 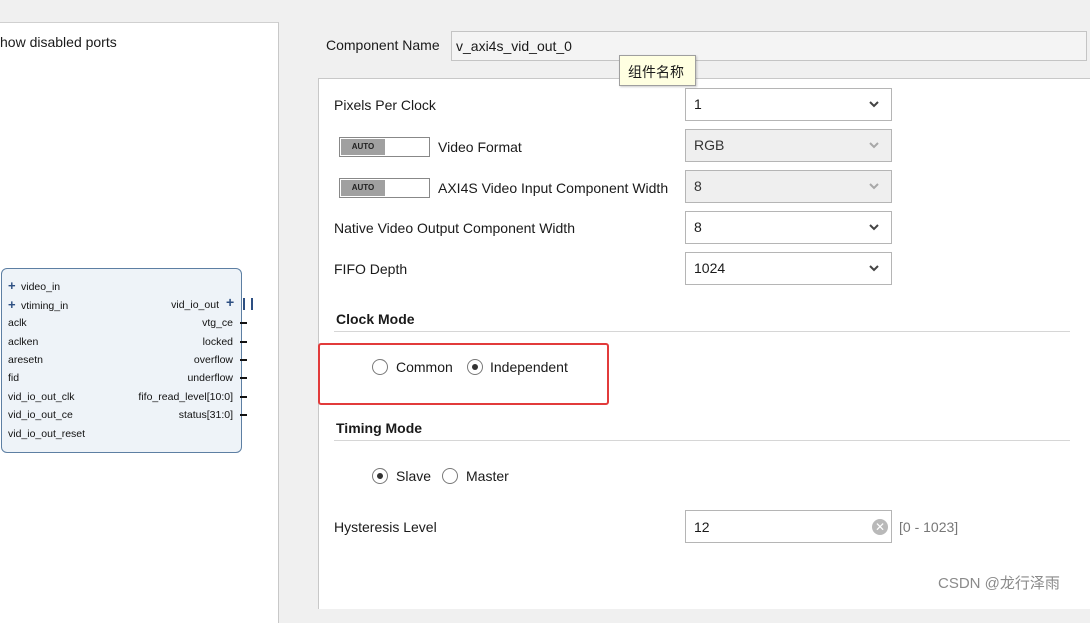 I want to click on port-vid-io-out-reset: vid_io_out_reset, so click(x=47, y=434).